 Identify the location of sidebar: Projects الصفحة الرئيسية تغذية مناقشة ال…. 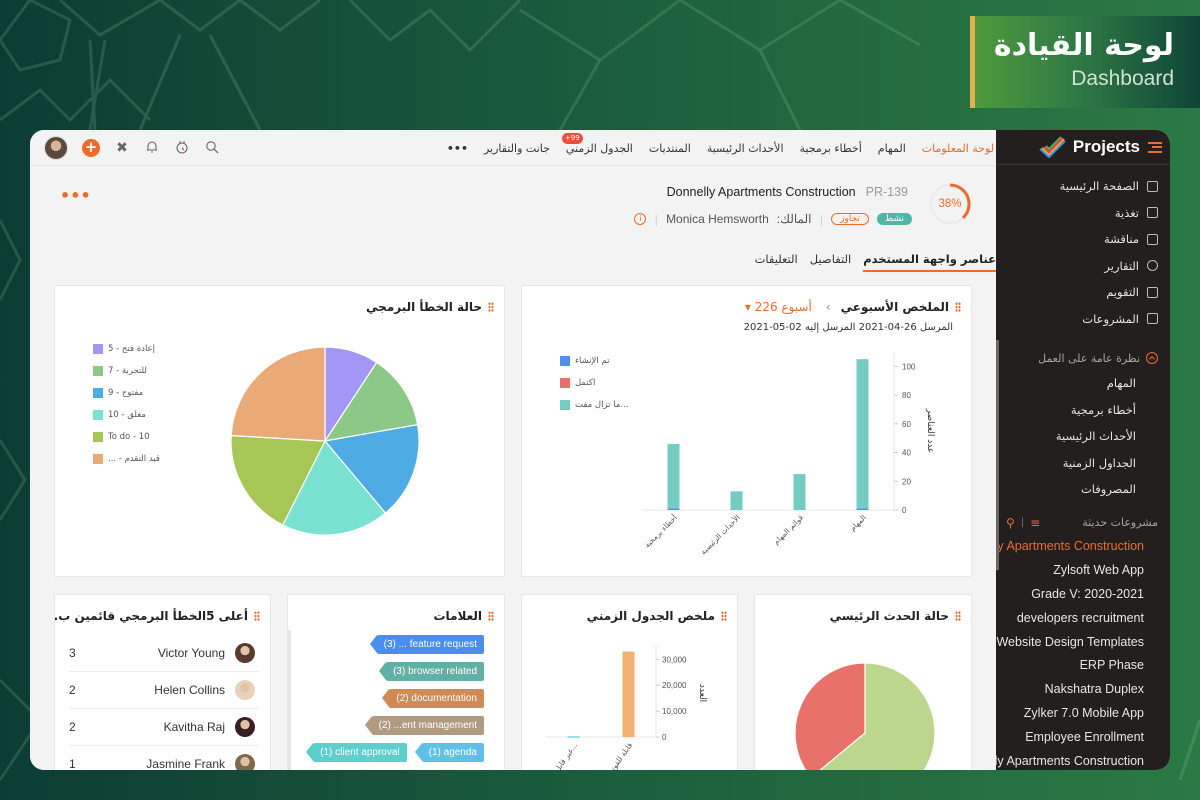
(1083, 450).